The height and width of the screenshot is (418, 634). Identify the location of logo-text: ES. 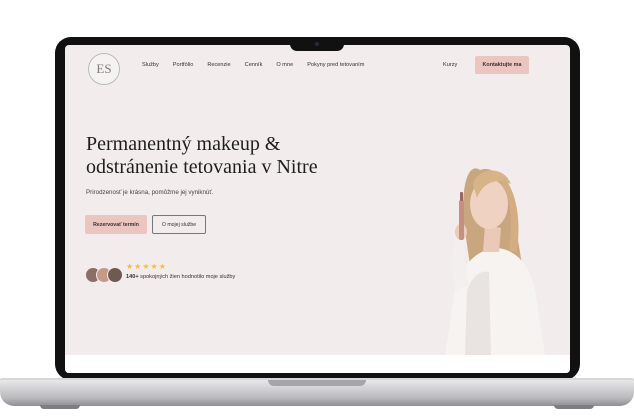
(104, 68).